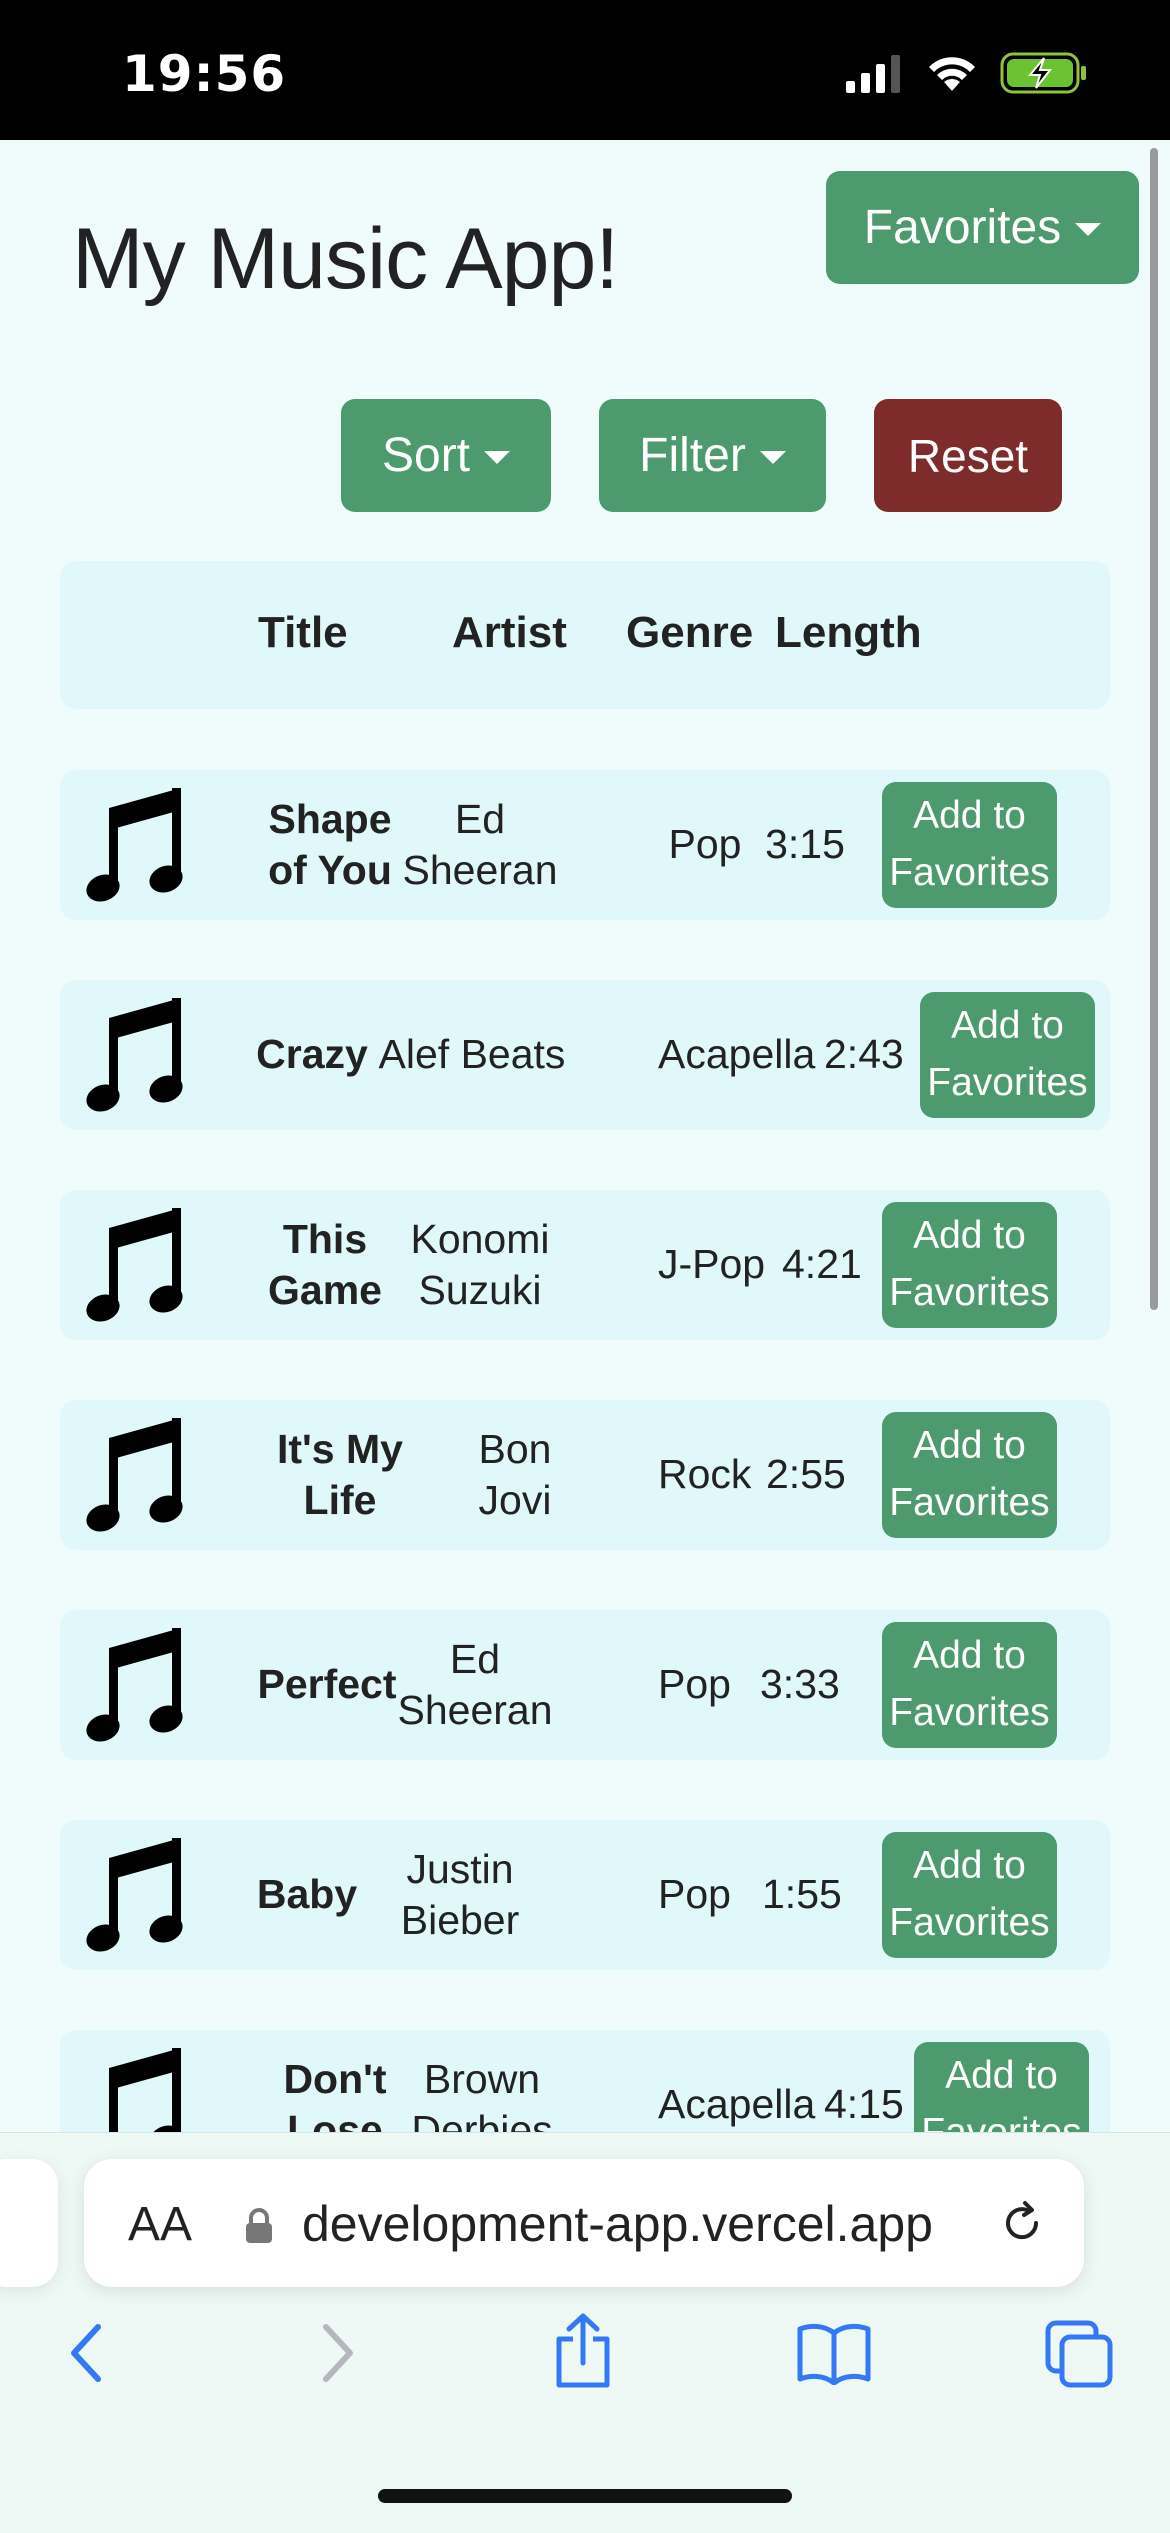  What do you see at coordinates (690, 632) in the screenshot?
I see `header-genre: Genre` at bounding box center [690, 632].